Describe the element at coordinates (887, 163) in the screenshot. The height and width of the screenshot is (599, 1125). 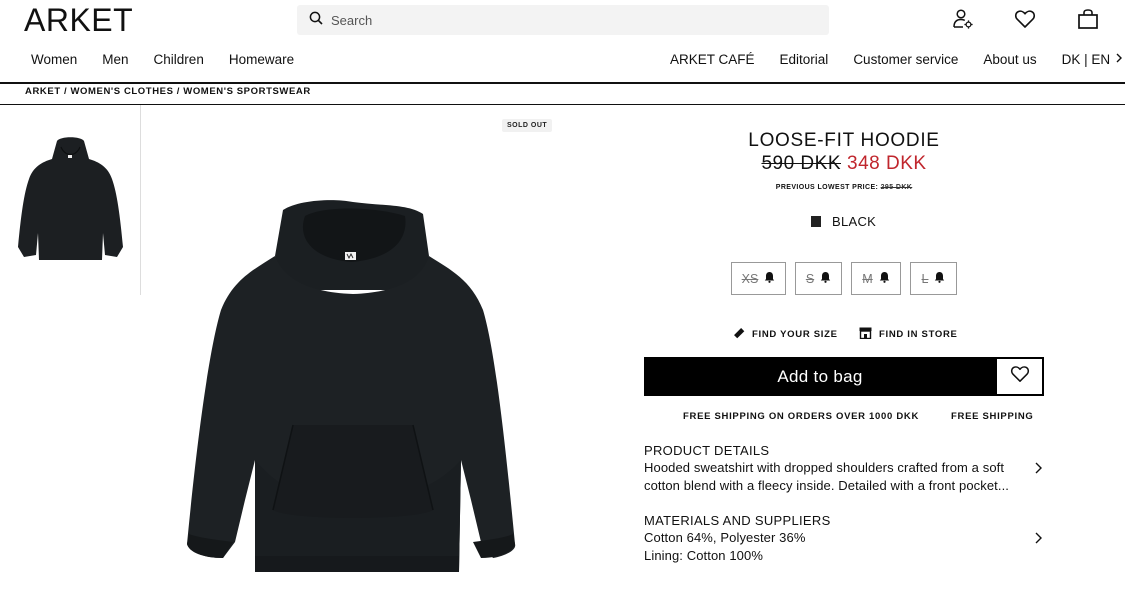
I see `sale-price: 348 DKK` at that location.